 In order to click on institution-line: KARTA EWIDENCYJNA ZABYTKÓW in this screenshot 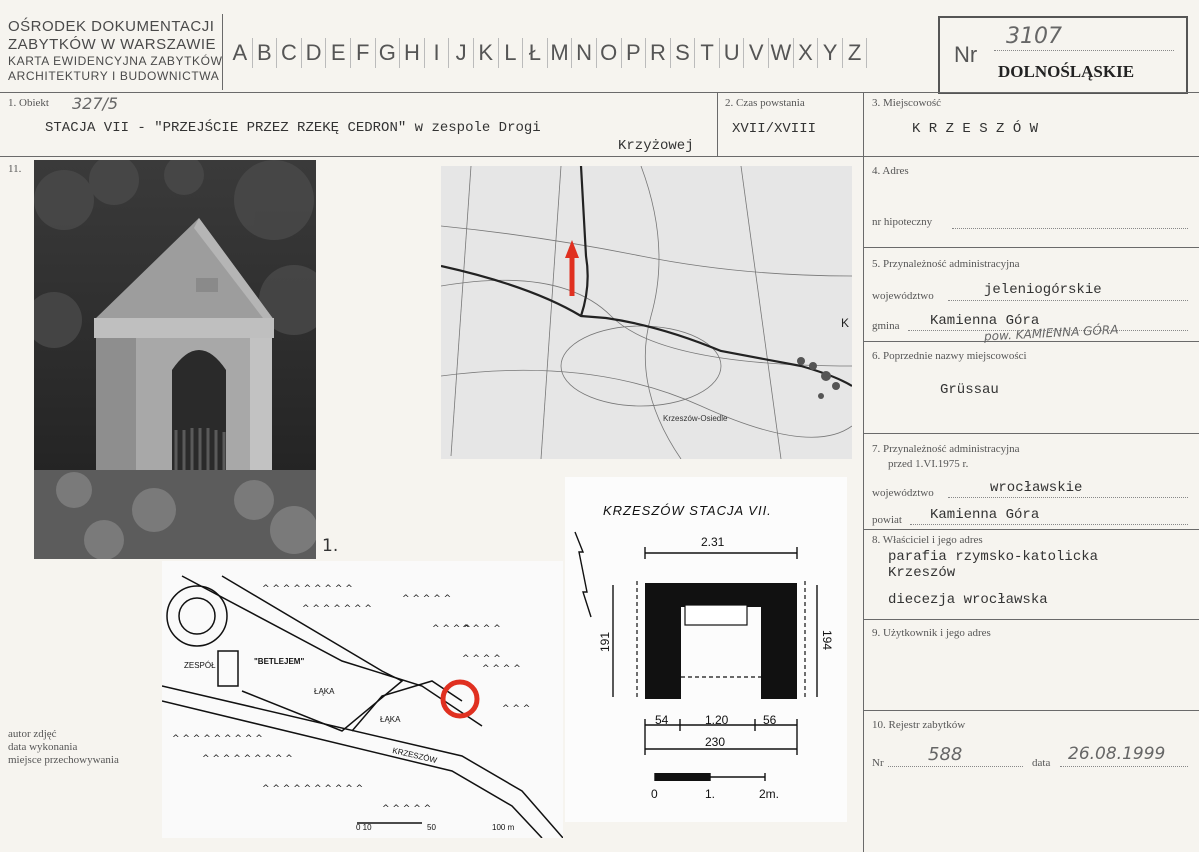, I will do `click(115, 61)`.